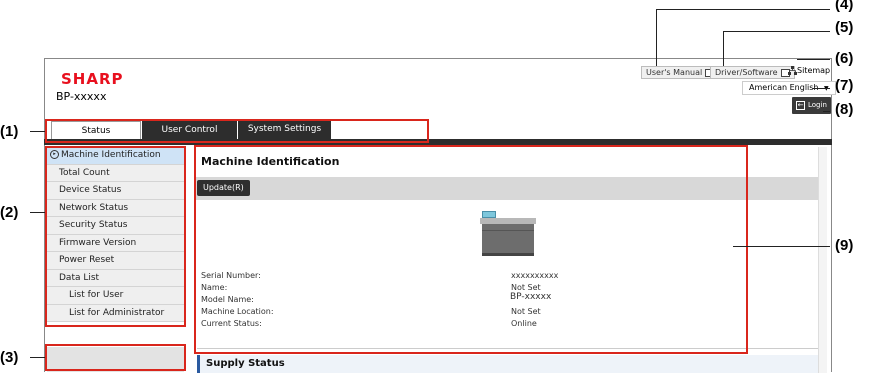 The width and height of the screenshot is (882, 373). I want to click on page-title: Machine Identification, so click(270, 161).